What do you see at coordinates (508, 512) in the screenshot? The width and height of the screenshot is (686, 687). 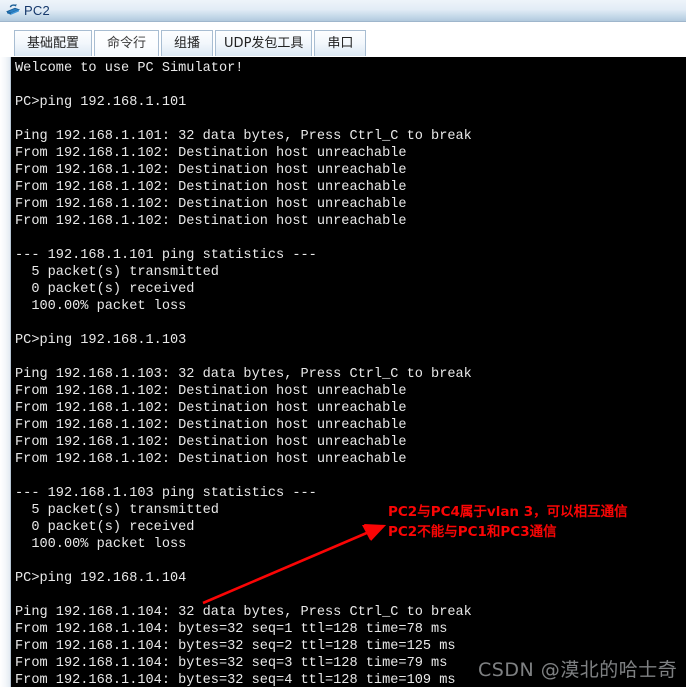 I see `annotation-line-1: PC2与PC4属于vlan 3，可以相互通信` at bounding box center [508, 512].